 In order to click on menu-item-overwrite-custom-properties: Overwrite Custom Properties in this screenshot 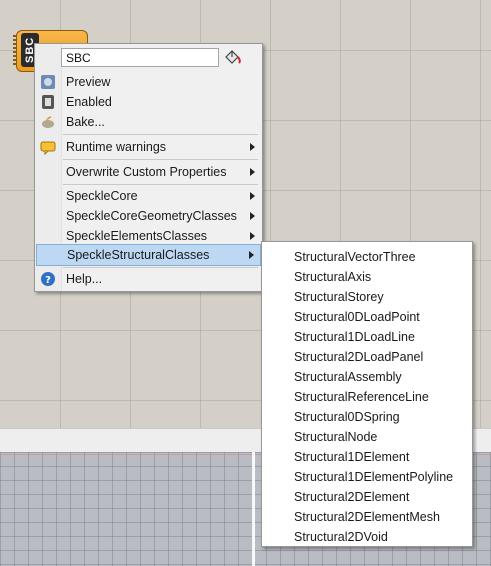, I will do `click(148, 172)`.